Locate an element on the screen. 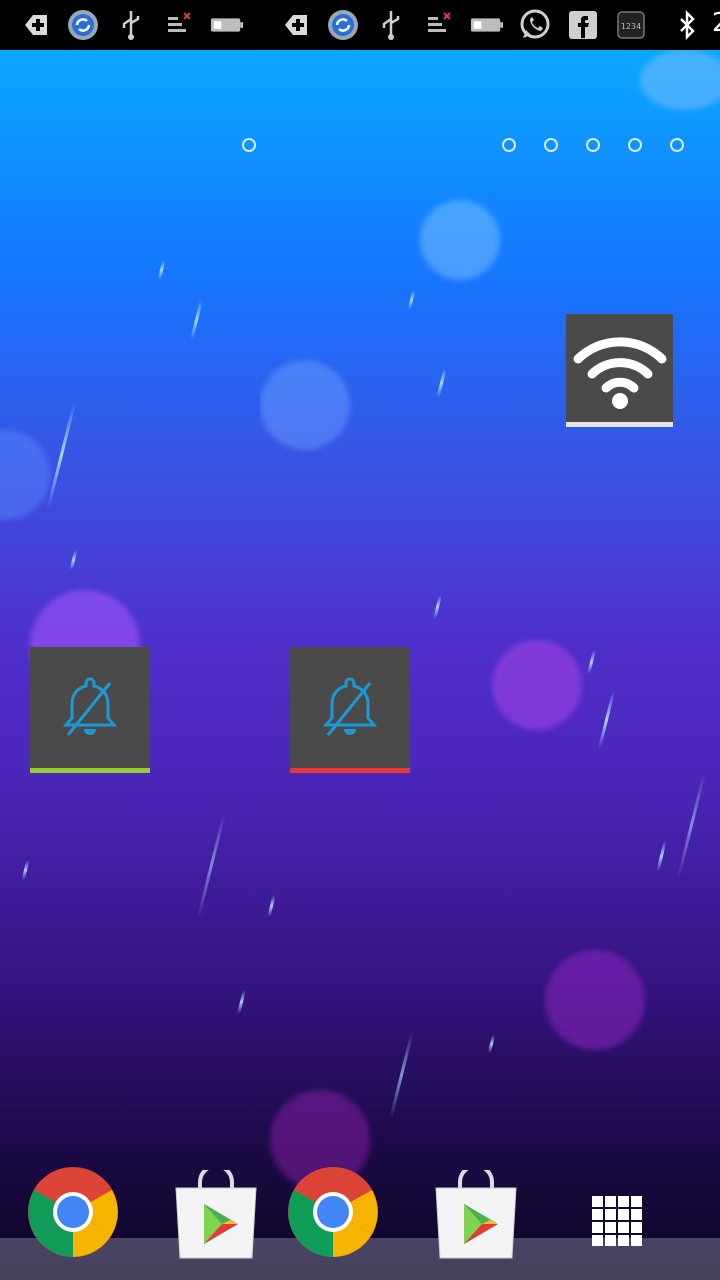  keyboard-icon: 1234 is located at coordinates (631, 25).